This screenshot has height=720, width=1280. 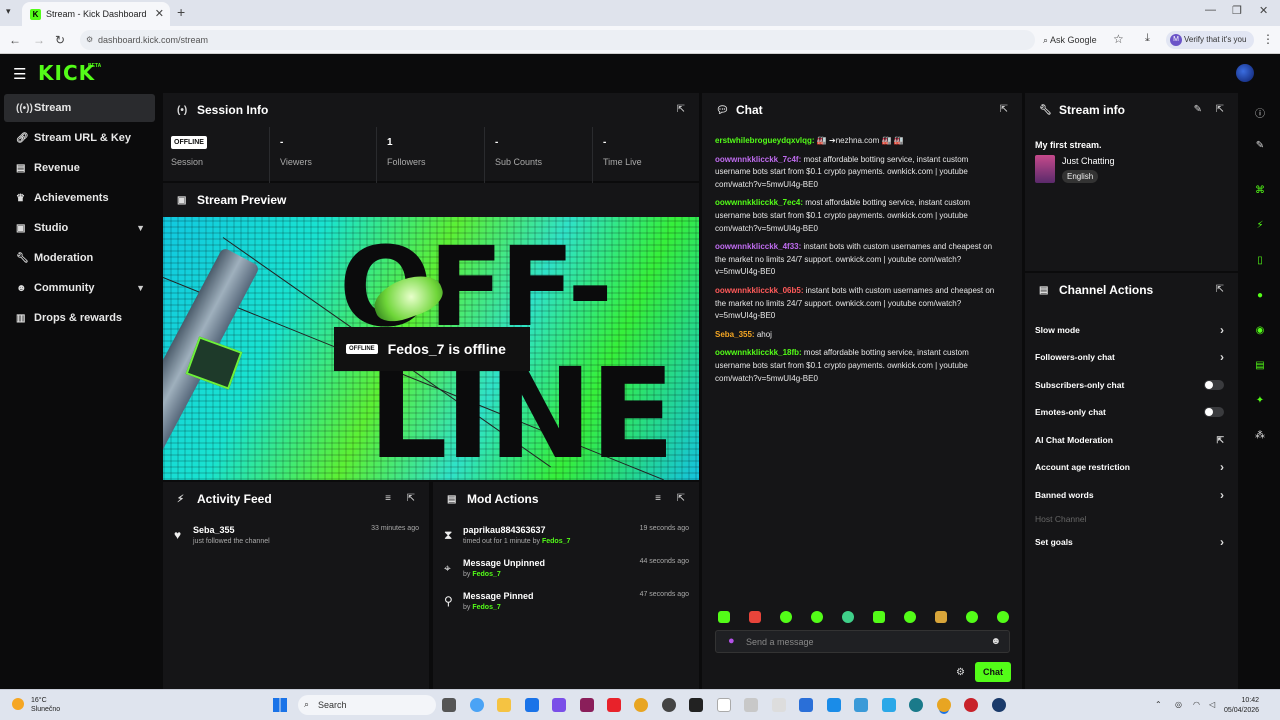 What do you see at coordinates (1210, 10) in the screenshot?
I see `minimize-icon: —` at bounding box center [1210, 10].